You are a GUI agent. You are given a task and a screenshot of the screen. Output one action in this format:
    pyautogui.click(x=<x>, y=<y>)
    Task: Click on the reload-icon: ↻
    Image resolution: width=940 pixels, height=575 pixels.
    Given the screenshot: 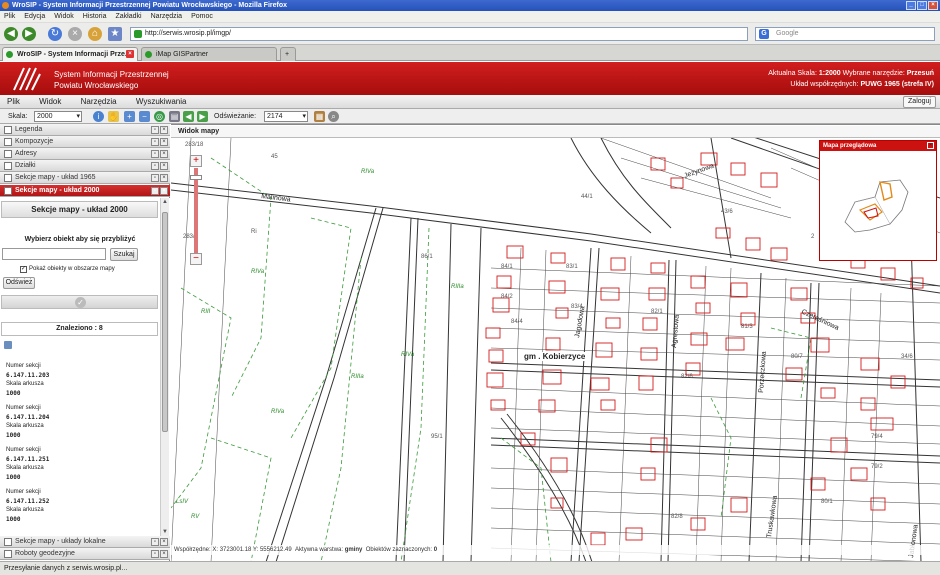 What is the action you would take?
    pyautogui.click(x=55, y=34)
    